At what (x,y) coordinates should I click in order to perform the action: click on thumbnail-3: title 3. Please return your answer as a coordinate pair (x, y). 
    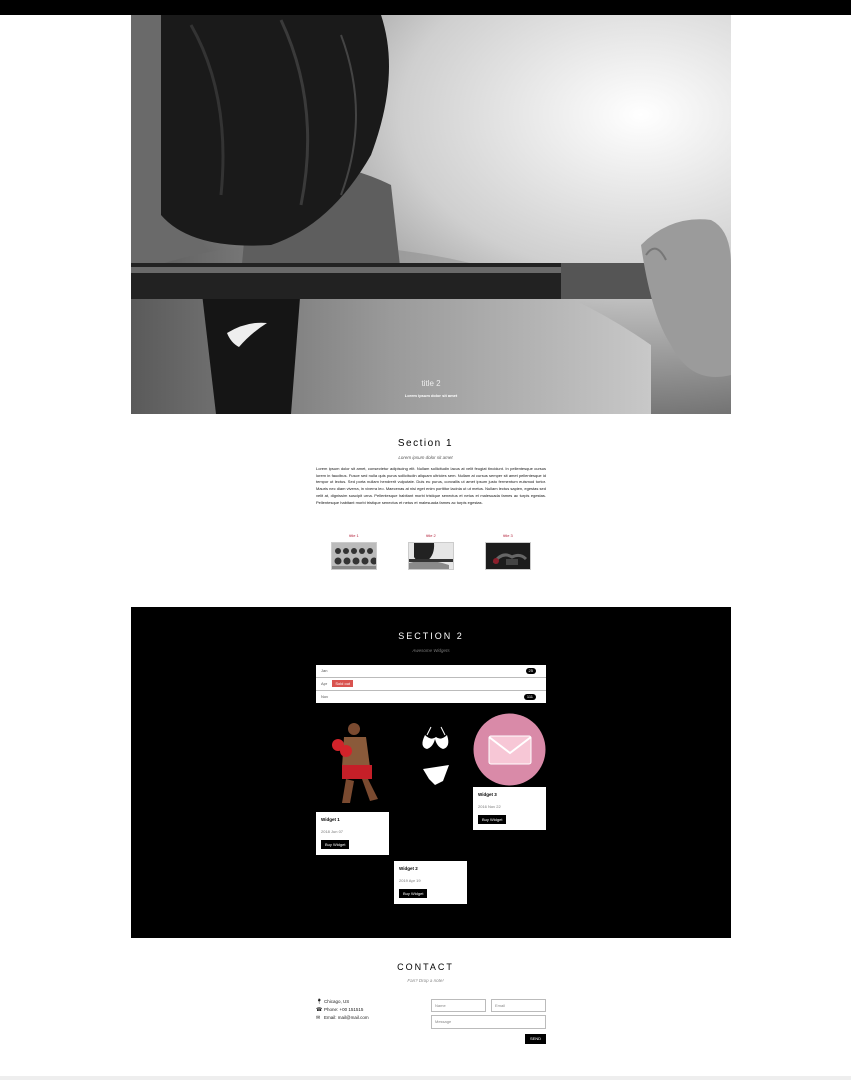
    Looking at the image, I should click on (508, 551).